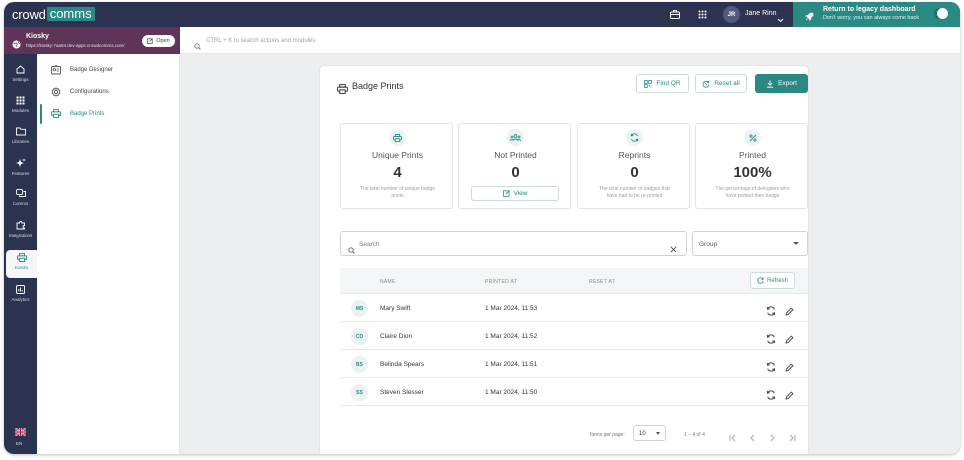  What do you see at coordinates (20, 76) in the screenshot?
I see `rail-item-settings: Settings` at bounding box center [20, 76].